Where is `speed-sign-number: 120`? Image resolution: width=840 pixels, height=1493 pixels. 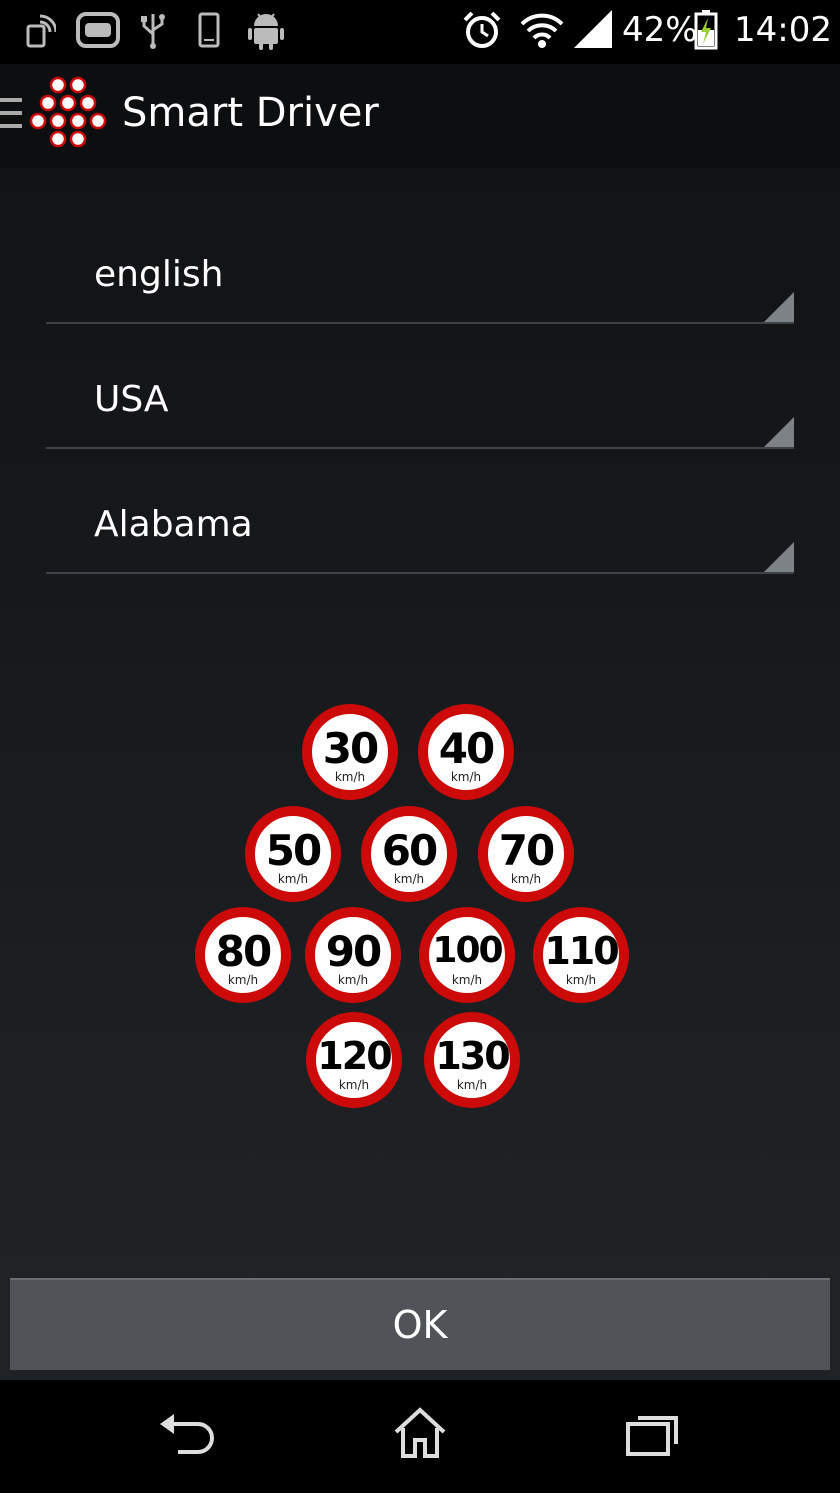
speed-sign-number: 120 is located at coordinates (354, 1056).